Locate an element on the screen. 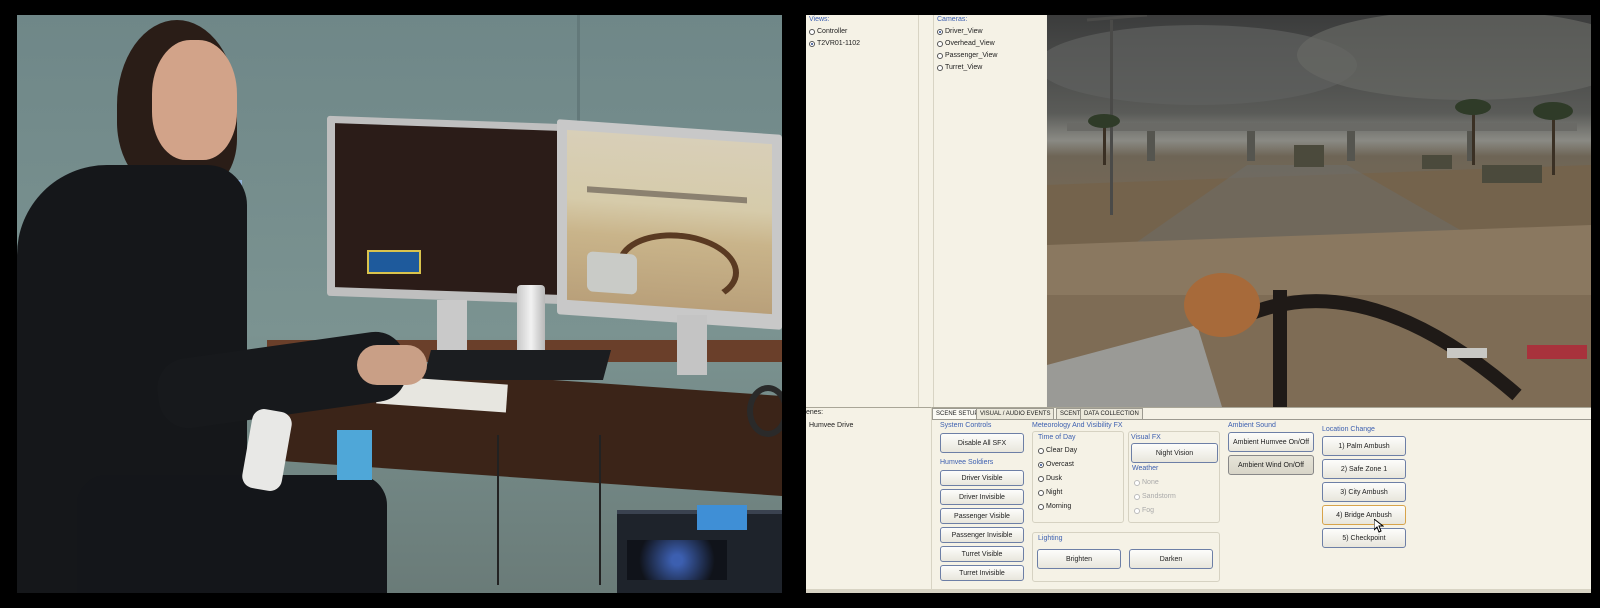 The image size is (1600, 608). mouse-cursor-icon is located at coordinates (1379, 526).